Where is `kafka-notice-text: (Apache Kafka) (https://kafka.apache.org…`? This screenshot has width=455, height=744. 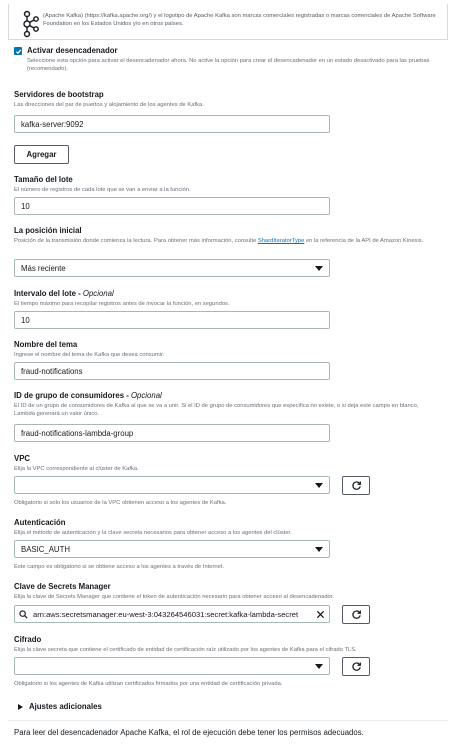 kafka-notice-text: (Apache Kafka) (https://kafka.apache.org… is located at coordinates (239, 20).